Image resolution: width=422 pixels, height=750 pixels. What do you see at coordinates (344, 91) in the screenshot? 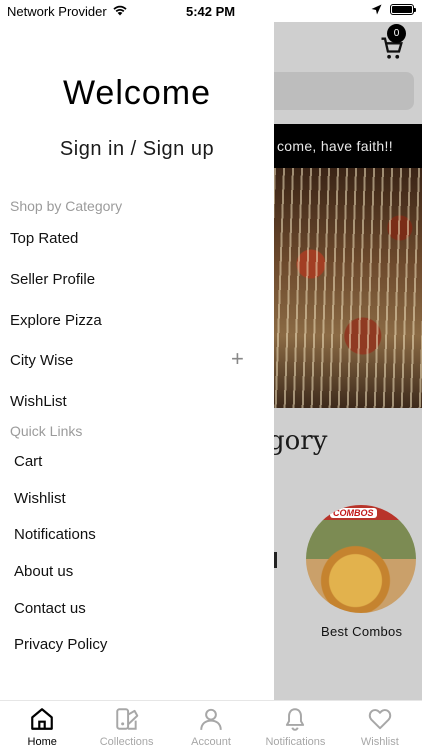
I see `search-bar` at bounding box center [344, 91].